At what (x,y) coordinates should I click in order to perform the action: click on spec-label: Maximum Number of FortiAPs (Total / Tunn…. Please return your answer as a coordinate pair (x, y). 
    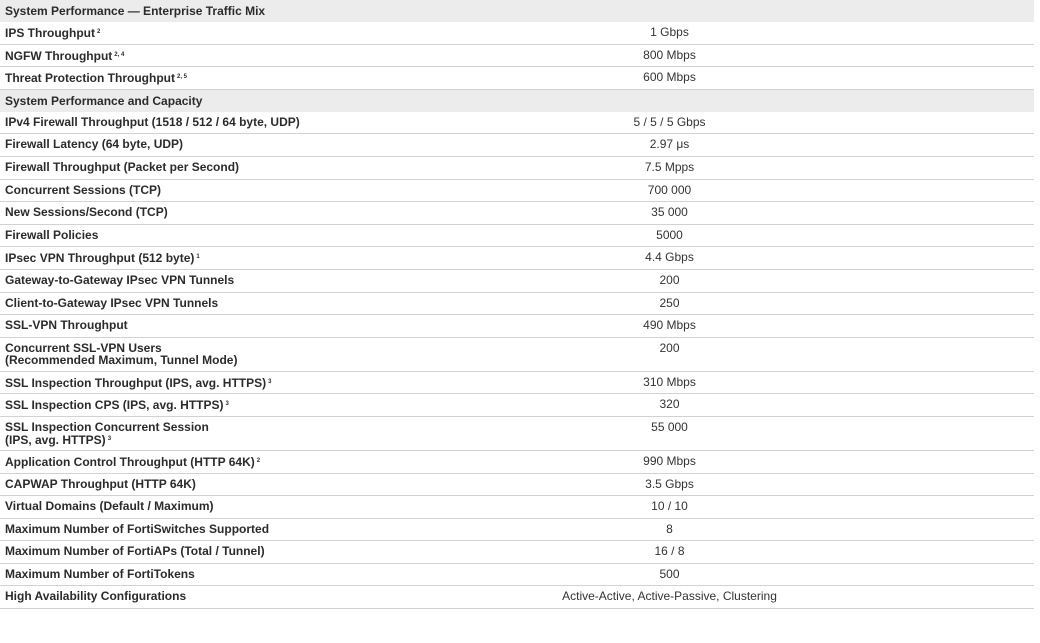
    Looking at the image, I should click on (152, 552).